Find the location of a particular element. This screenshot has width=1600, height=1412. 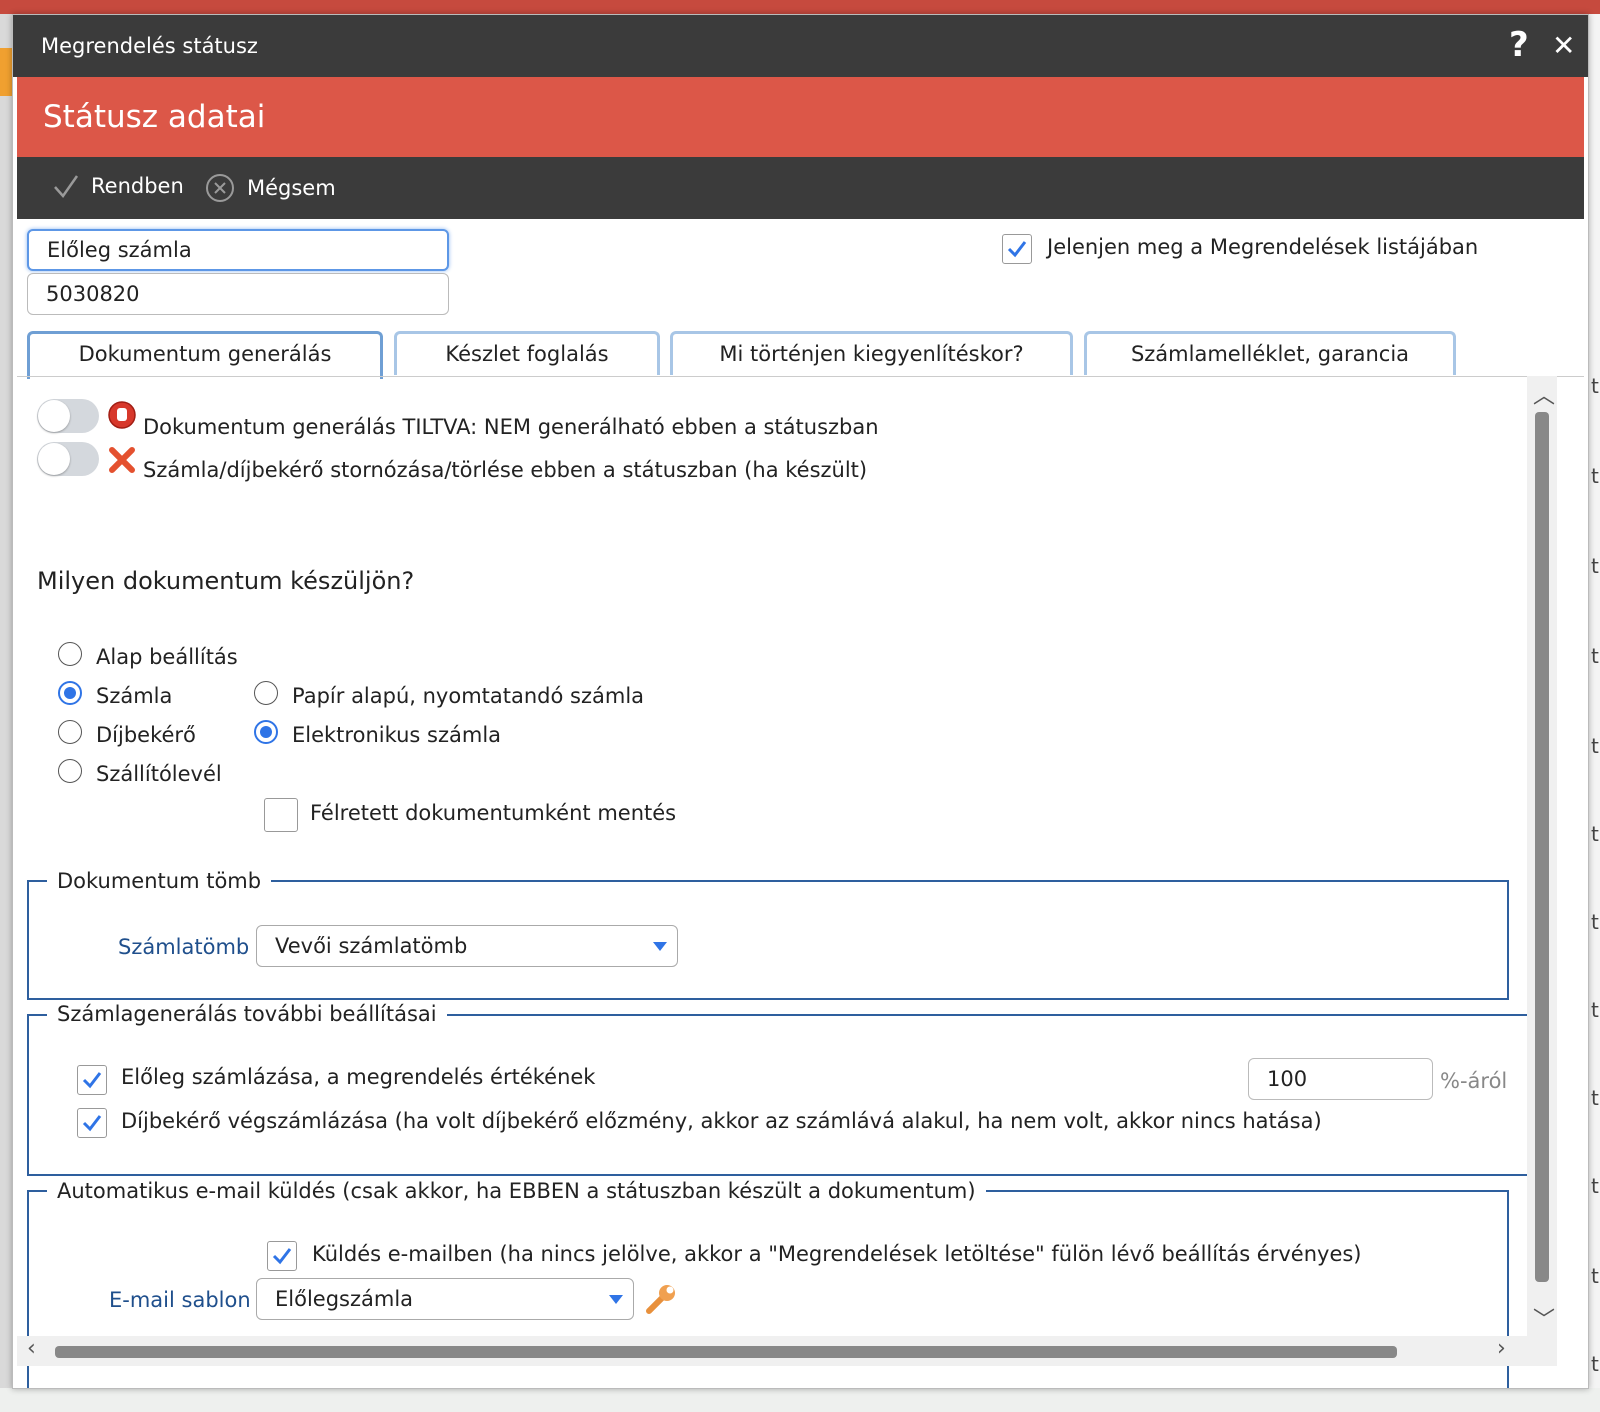

scroll-down-icon: ﹀ is located at coordinates (1544, 1318).